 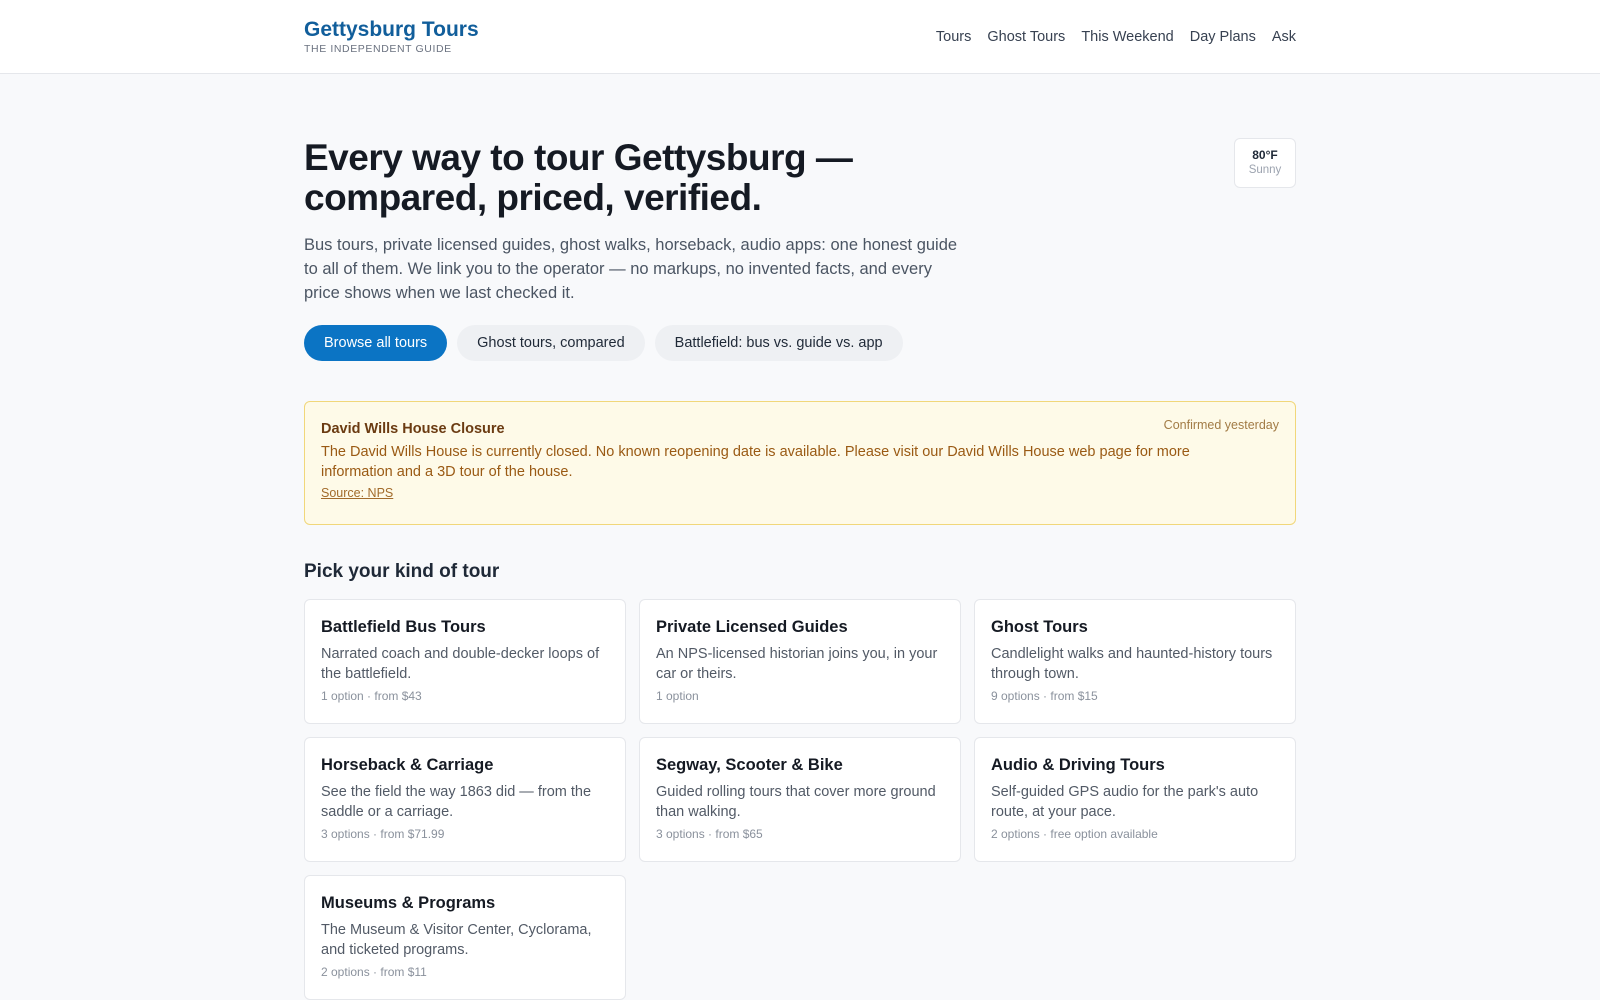 What do you see at coordinates (1039, 627) in the screenshot?
I see `card-title: Ghost Tours` at bounding box center [1039, 627].